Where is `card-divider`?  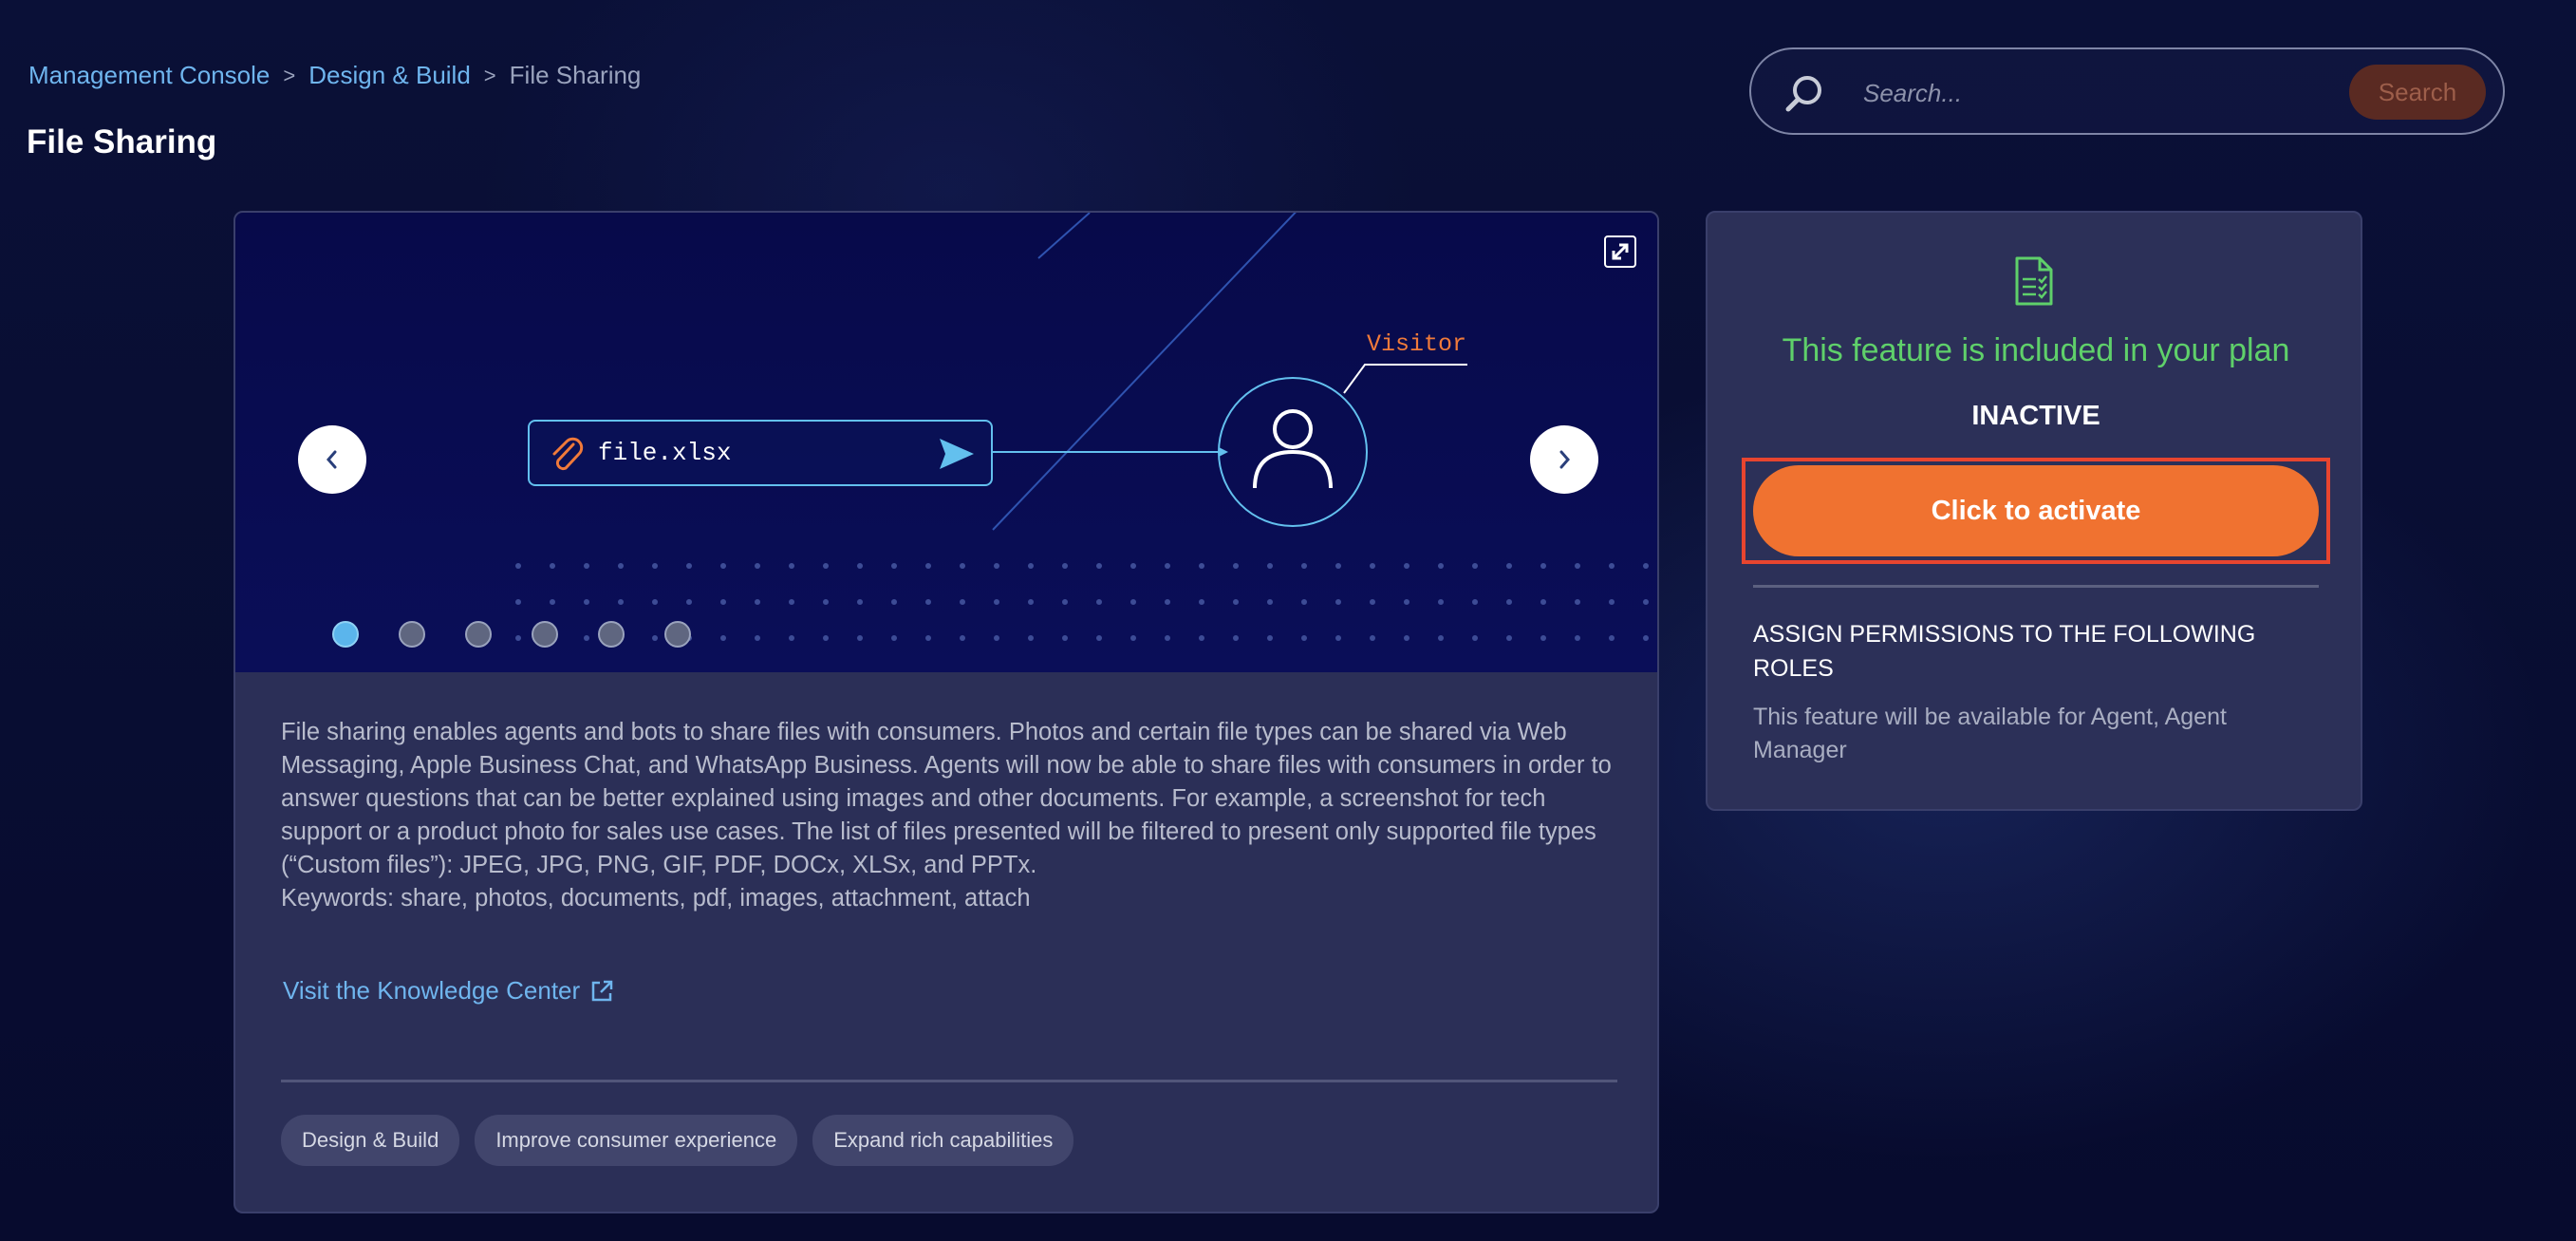
card-divider is located at coordinates (949, 1081).